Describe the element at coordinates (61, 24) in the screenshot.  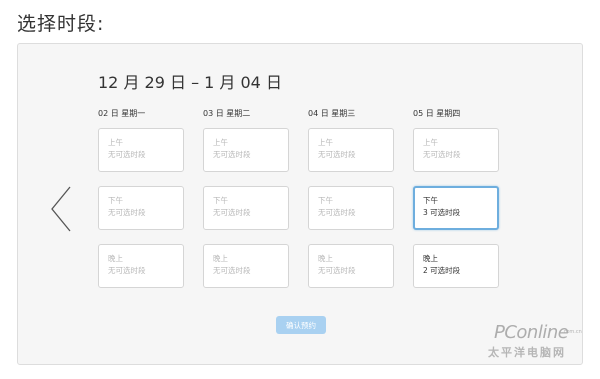
I see `page-title: 选择时段:` at that location.